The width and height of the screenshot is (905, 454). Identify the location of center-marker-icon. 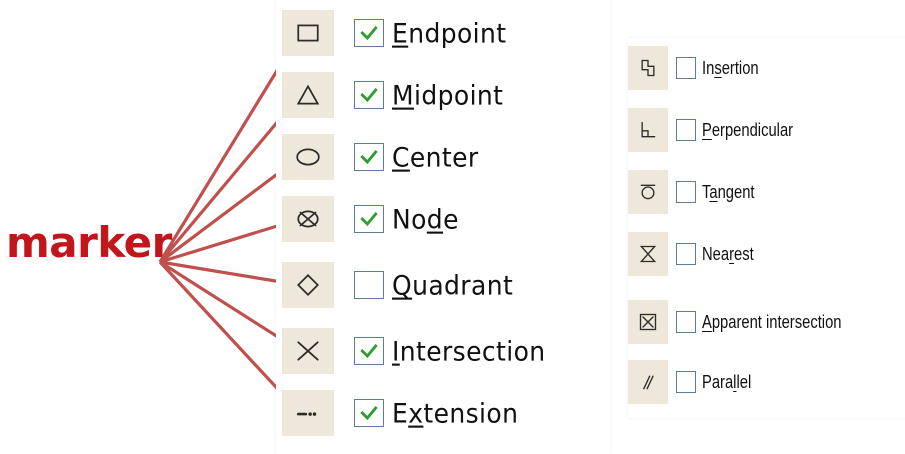
(308, 157).